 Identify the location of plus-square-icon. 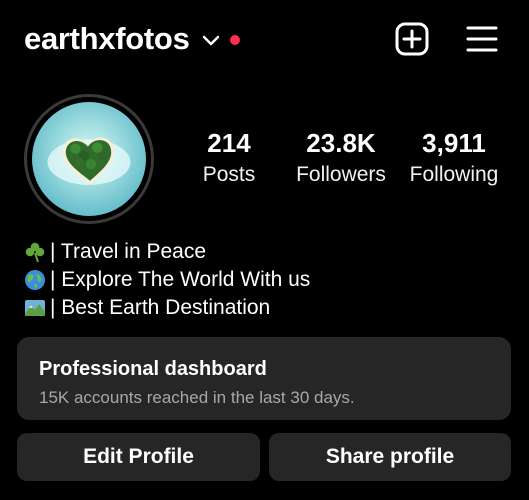
(412, 39).